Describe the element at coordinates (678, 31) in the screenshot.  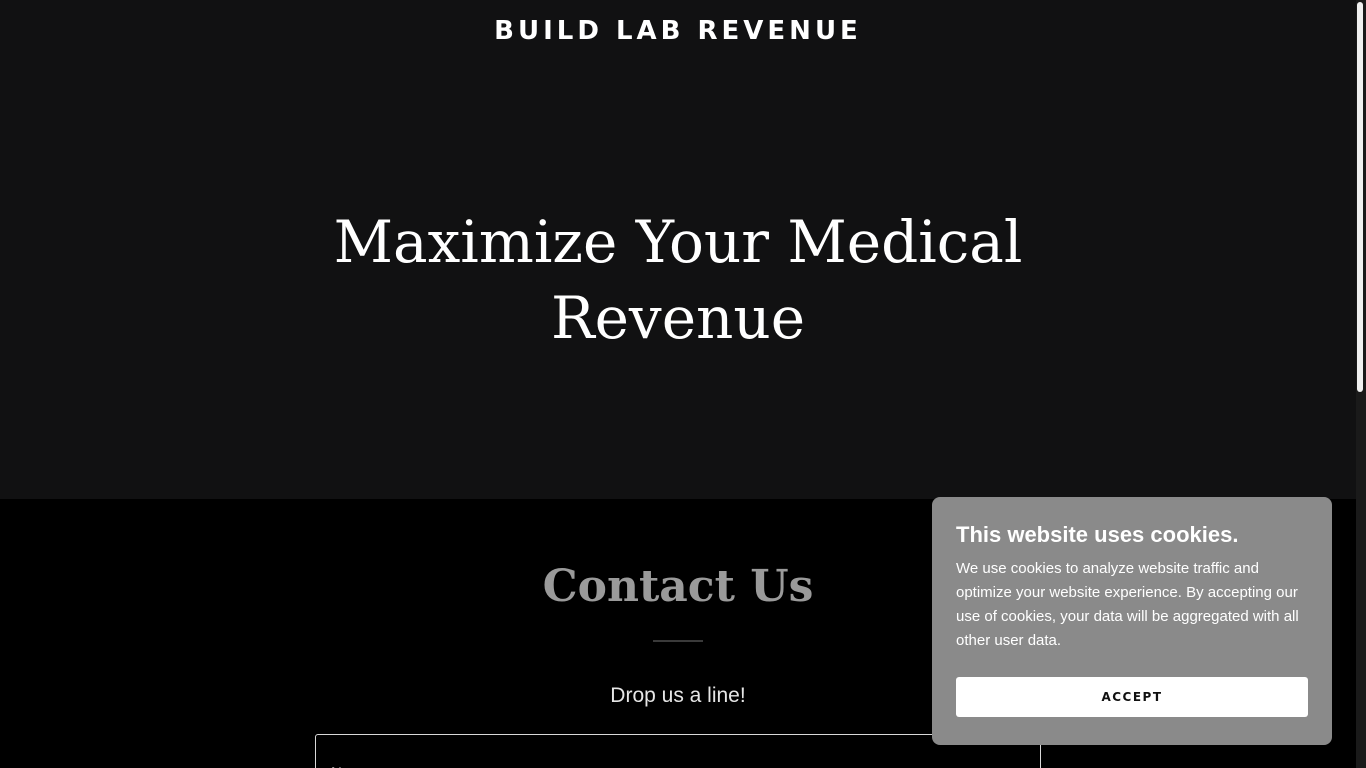
I see `site-brand-link: BUILD LAB REVENUE` at that location.